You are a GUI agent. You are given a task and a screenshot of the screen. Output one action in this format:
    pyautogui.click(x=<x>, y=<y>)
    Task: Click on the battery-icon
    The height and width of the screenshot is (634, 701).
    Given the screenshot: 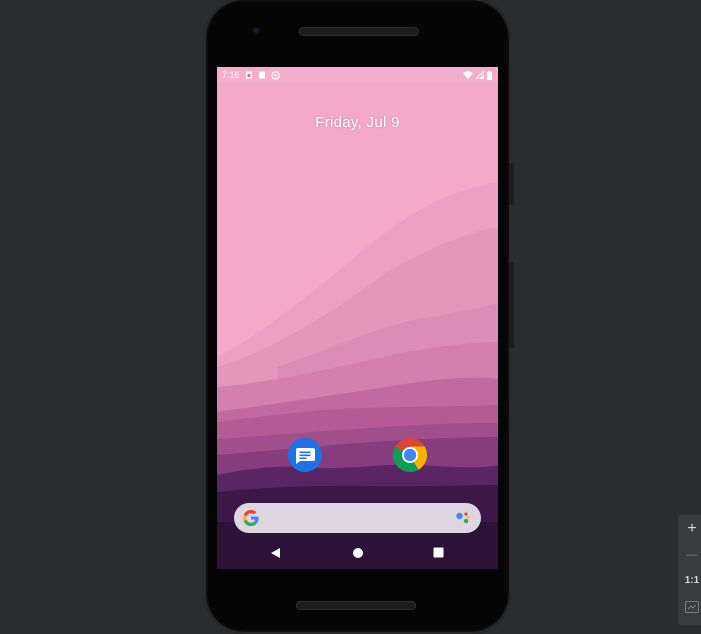 What is the action you would take?
    pyautogui.click(x=489, y=75)
    